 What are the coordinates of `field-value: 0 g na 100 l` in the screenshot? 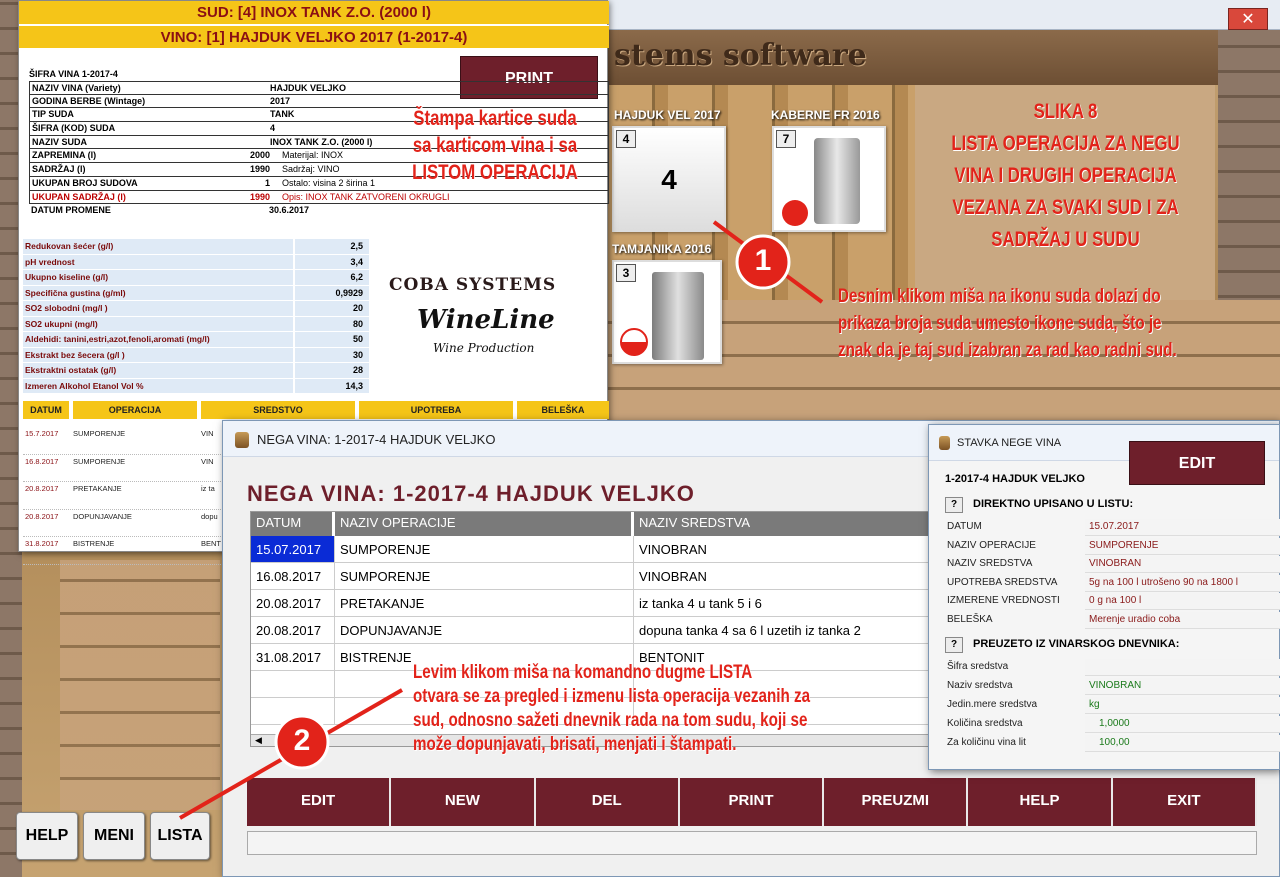 It's located at (1182, 601).